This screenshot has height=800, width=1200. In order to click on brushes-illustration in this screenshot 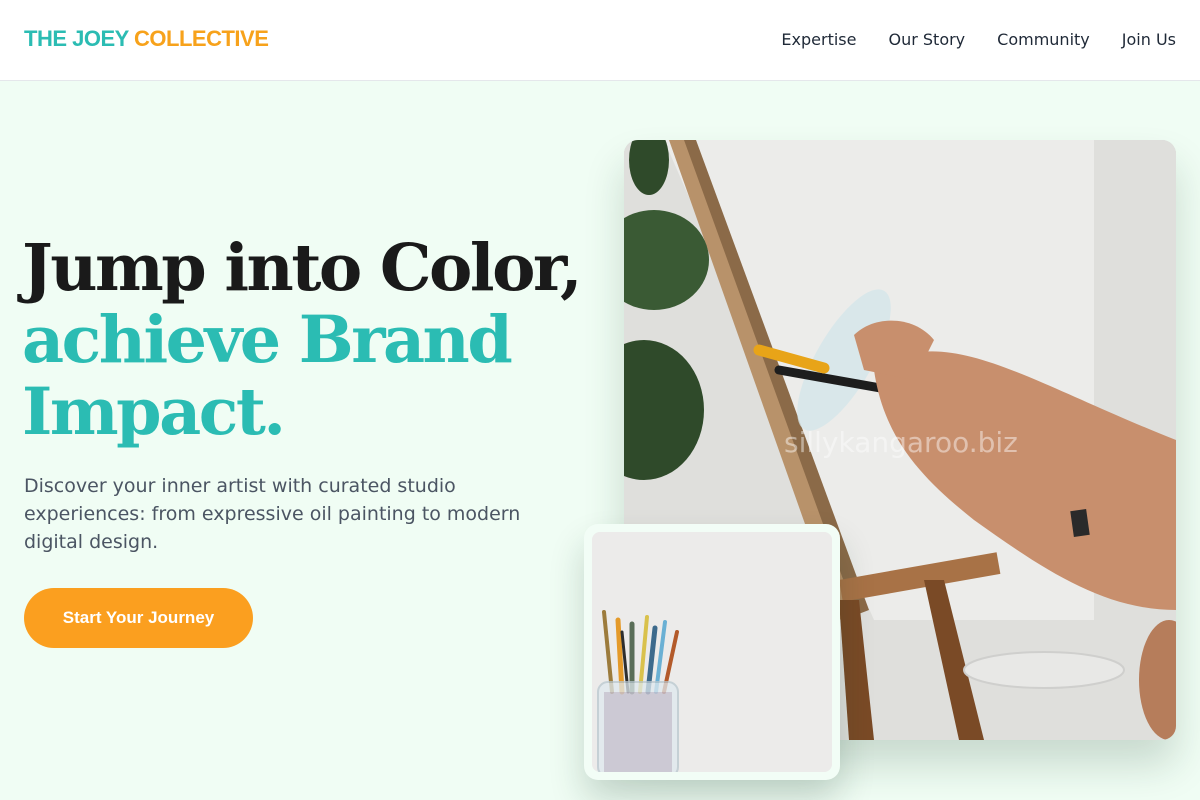, I will do `click(712, 652)`.